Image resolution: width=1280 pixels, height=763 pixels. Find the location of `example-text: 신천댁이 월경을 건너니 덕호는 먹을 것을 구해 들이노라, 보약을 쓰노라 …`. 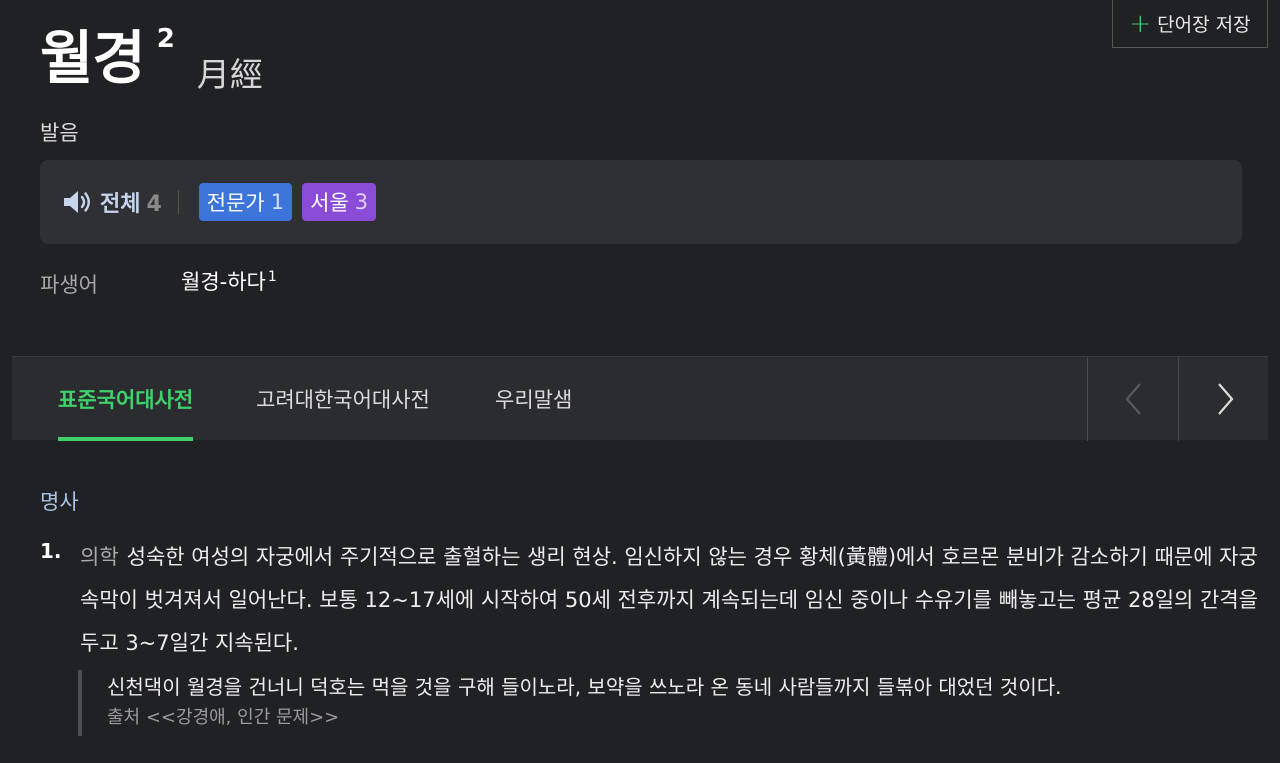

example-text: 신천댁이 월경을 건너니 덕호는 먹을 것을 구해 들이노라, 보약을 쓰노라 … is located at coordinates (584, 687).